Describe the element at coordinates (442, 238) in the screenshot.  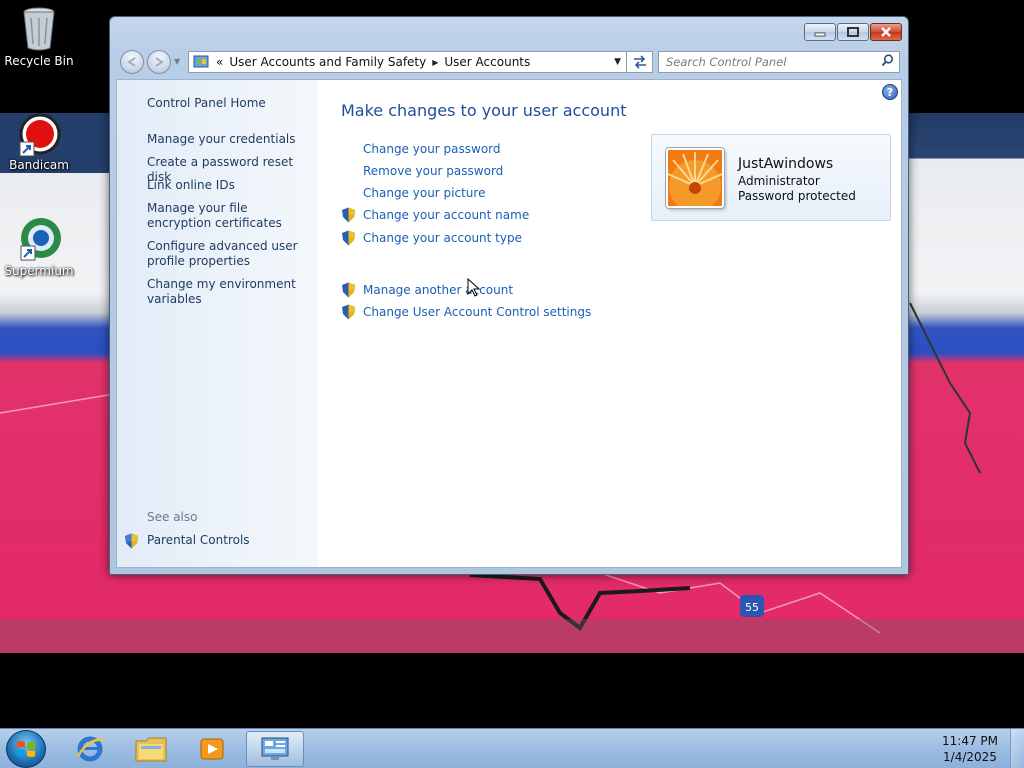
I see `change-account-type-link: Change your account type` at that location.